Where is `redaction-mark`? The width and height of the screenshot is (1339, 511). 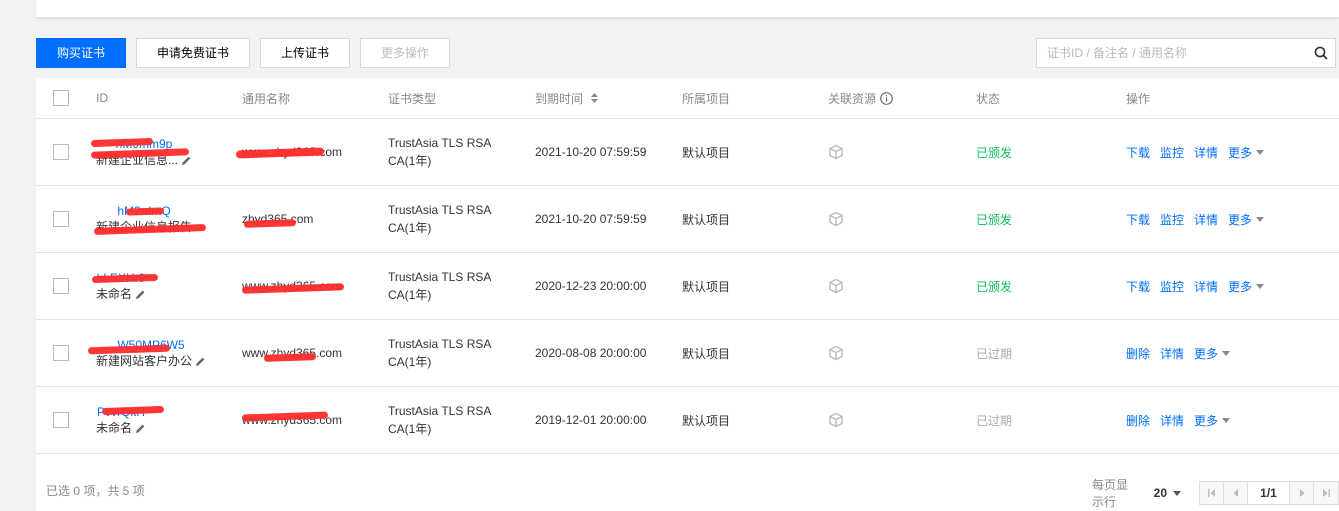
redaction-mark is located at coordinates (133, 410).